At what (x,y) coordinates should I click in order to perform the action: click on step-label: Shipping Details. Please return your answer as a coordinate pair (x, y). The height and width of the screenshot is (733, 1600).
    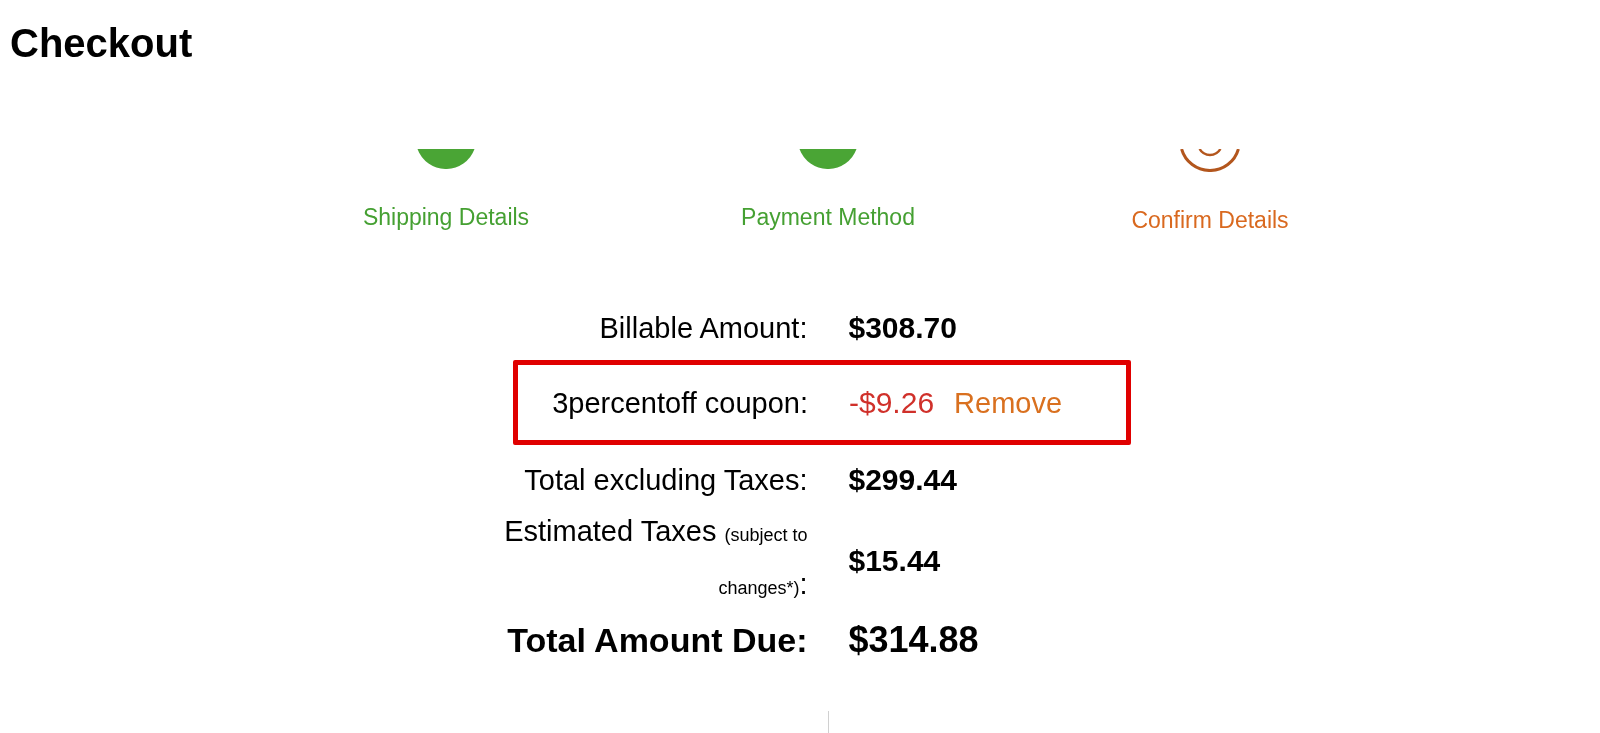
    Looking at the image, I should click on (446, 217).